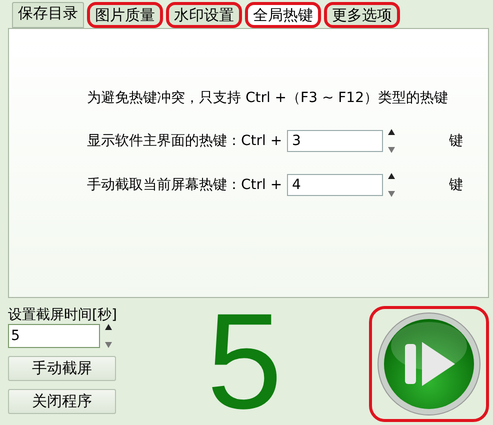 Image resolution: width=493 pixels, height=425 pixels. I want to click on action-button: 关闭程序, so click(62, 401).